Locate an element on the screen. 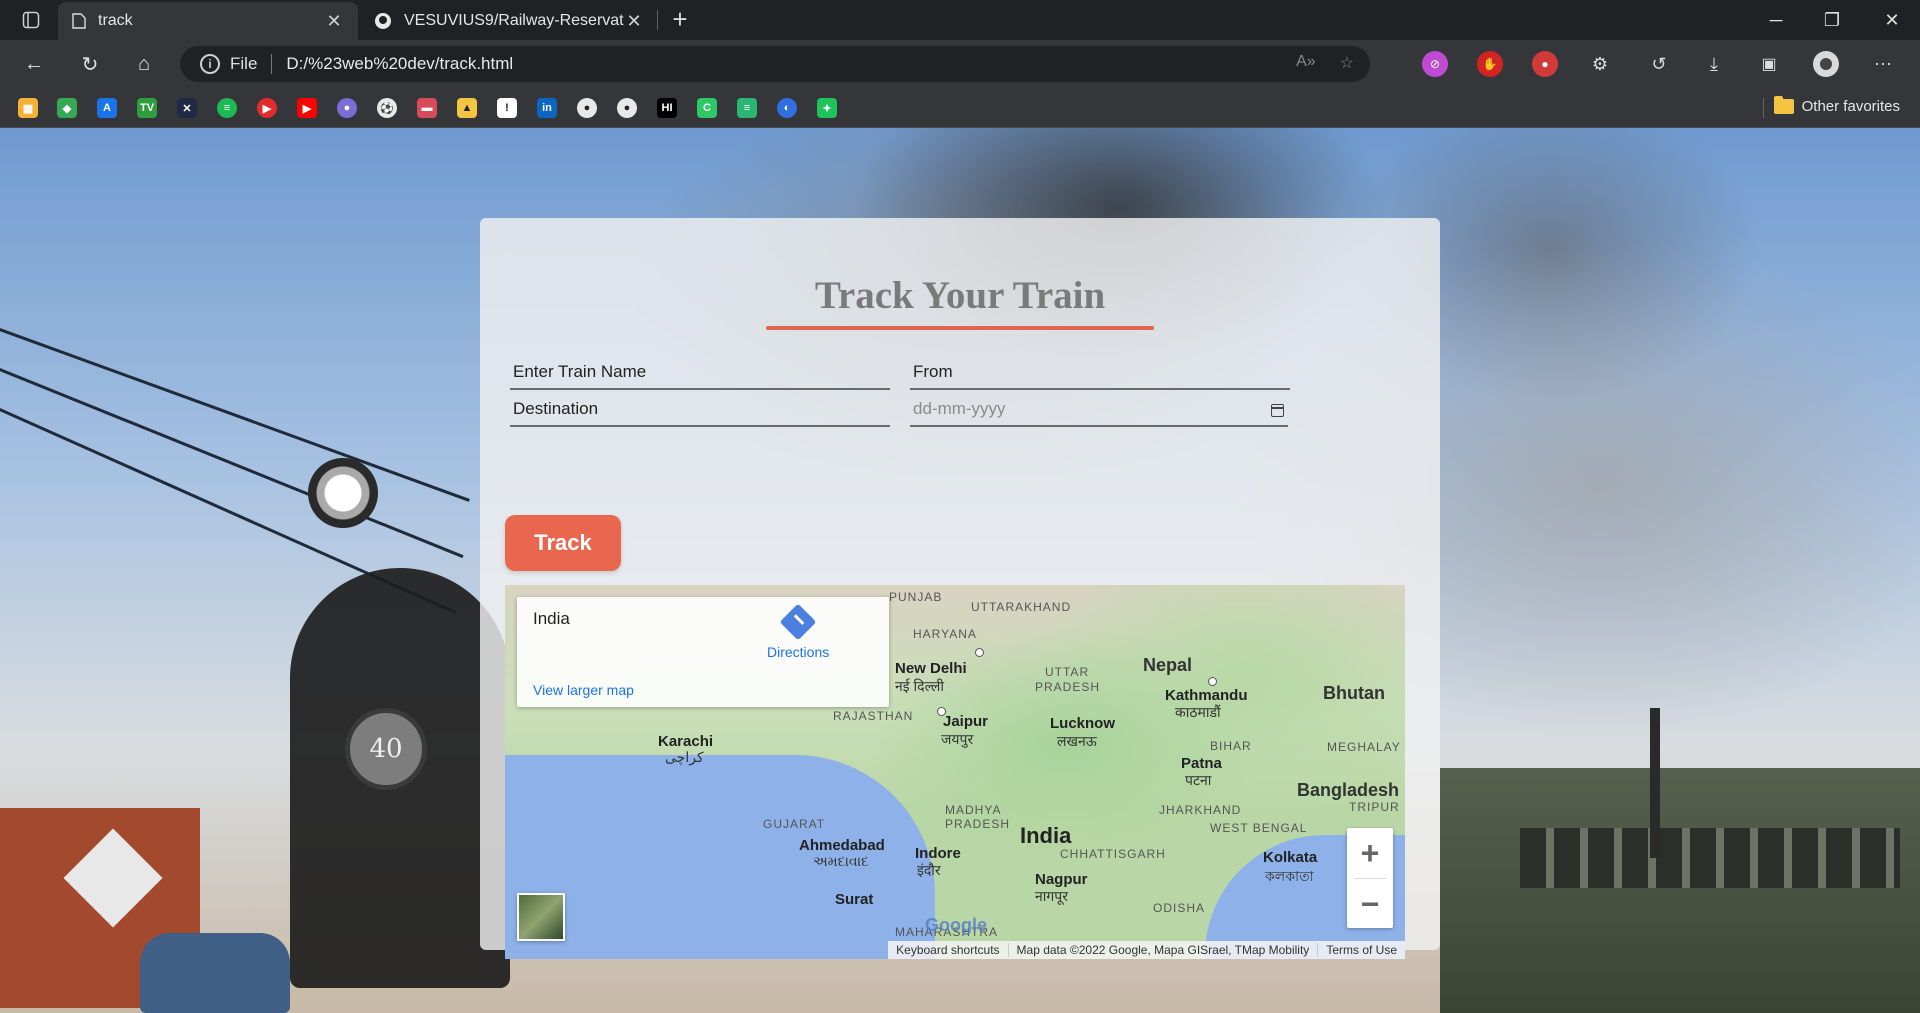 The height and width of the screenshot is (1013, 1920). extensions-icon: ⚙ is located at coordinates (1600, 64).